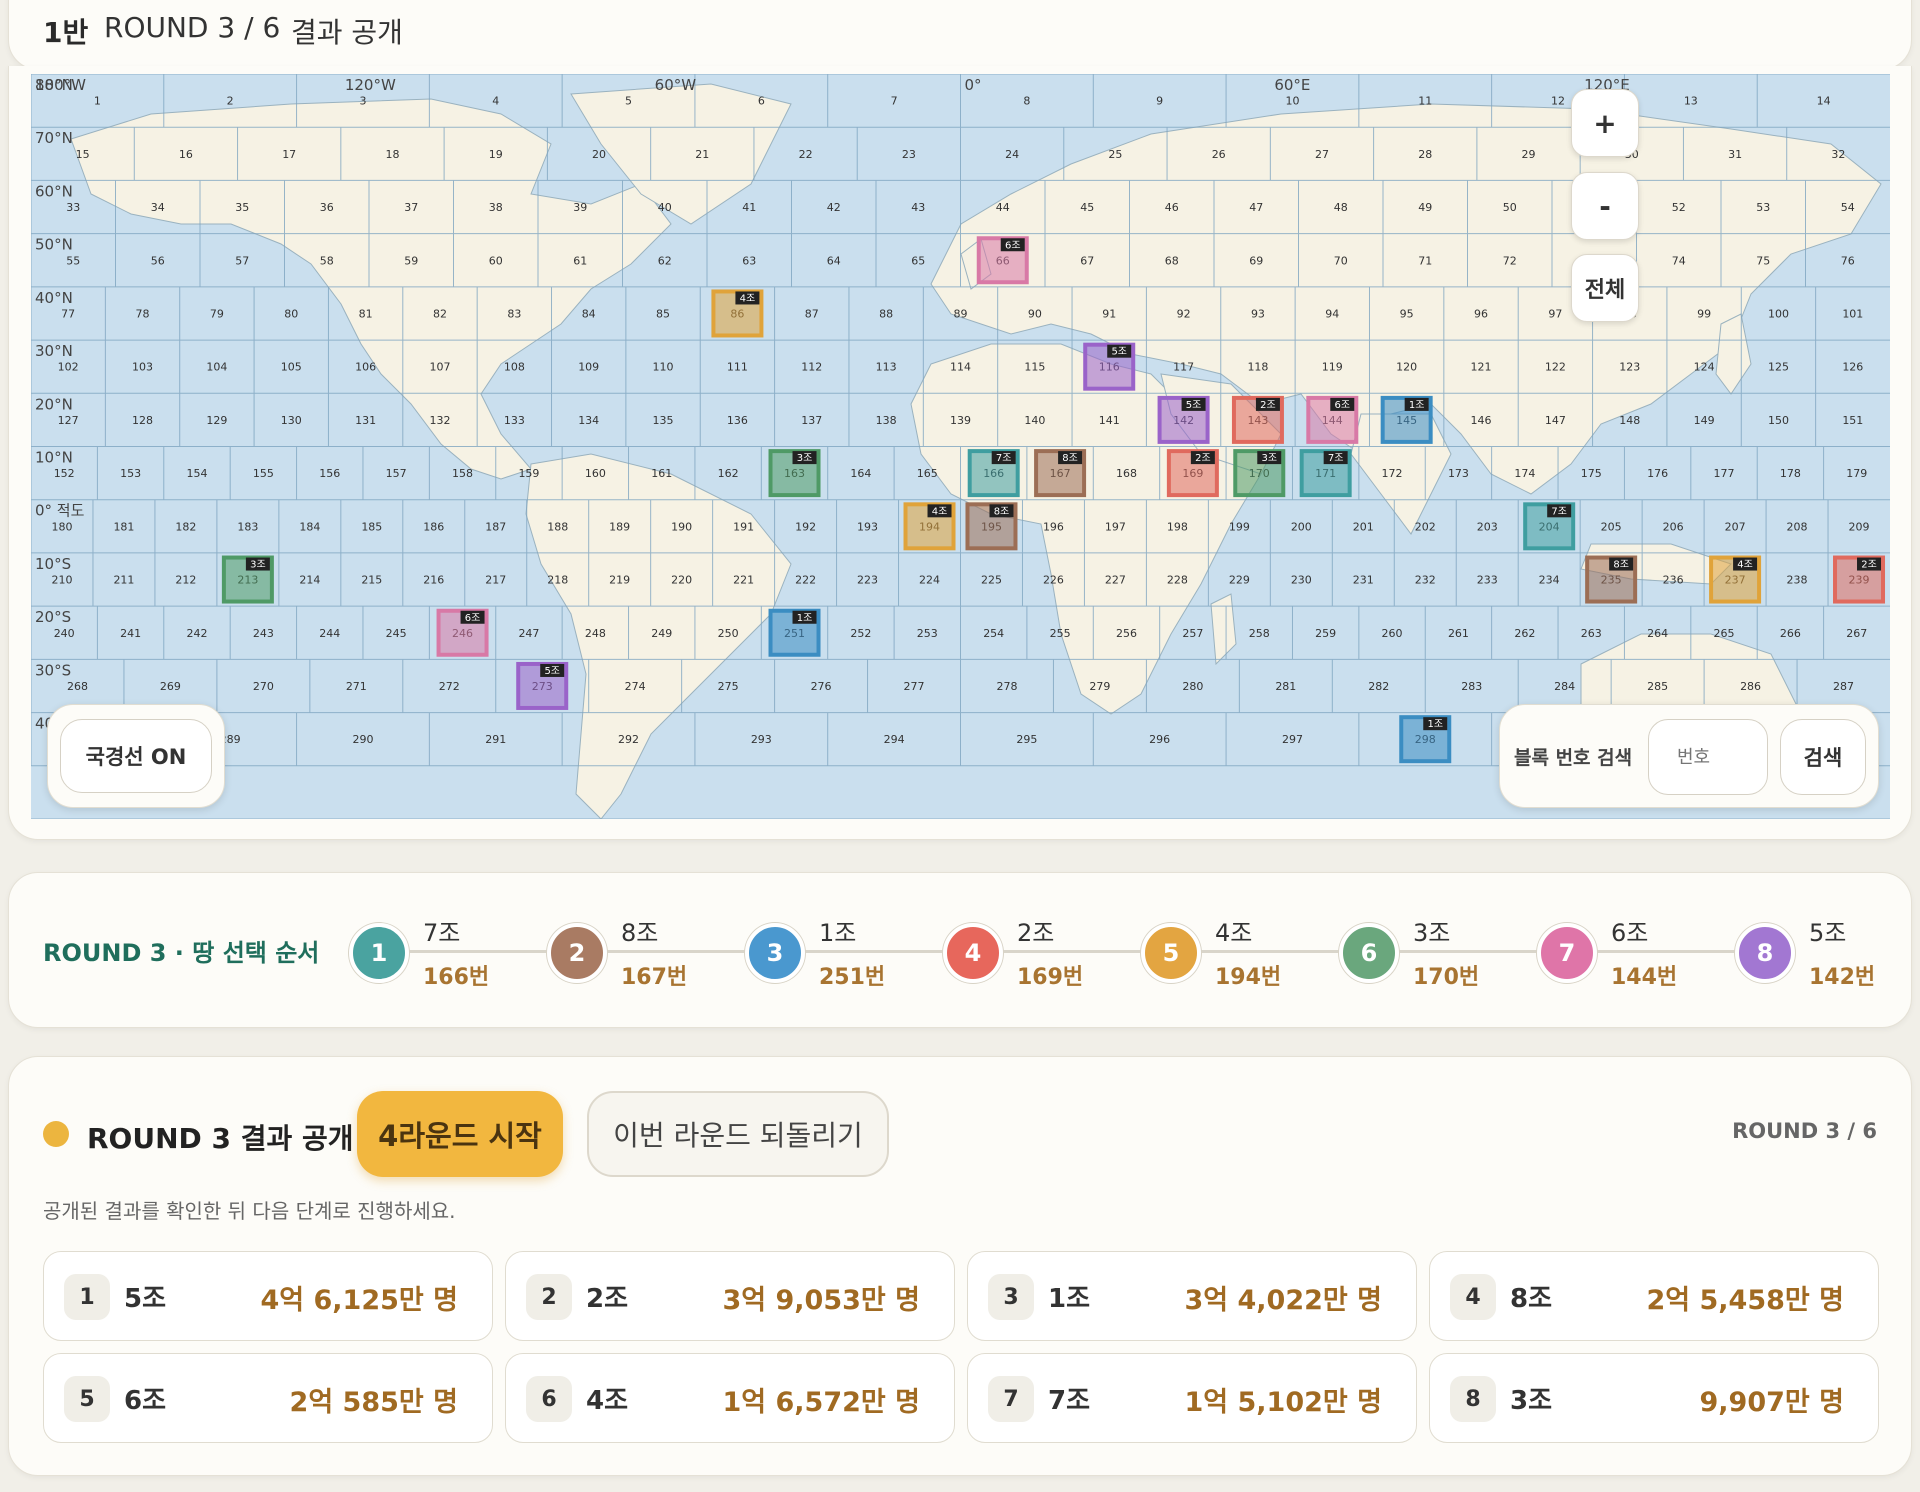 The height and width of the screenshot is (1492, 1920). What do you see at coordinates (460, 1134) in the screenshot?
I see `next-round-button: 4라운드 시작` at bounding box center [460, 1134].